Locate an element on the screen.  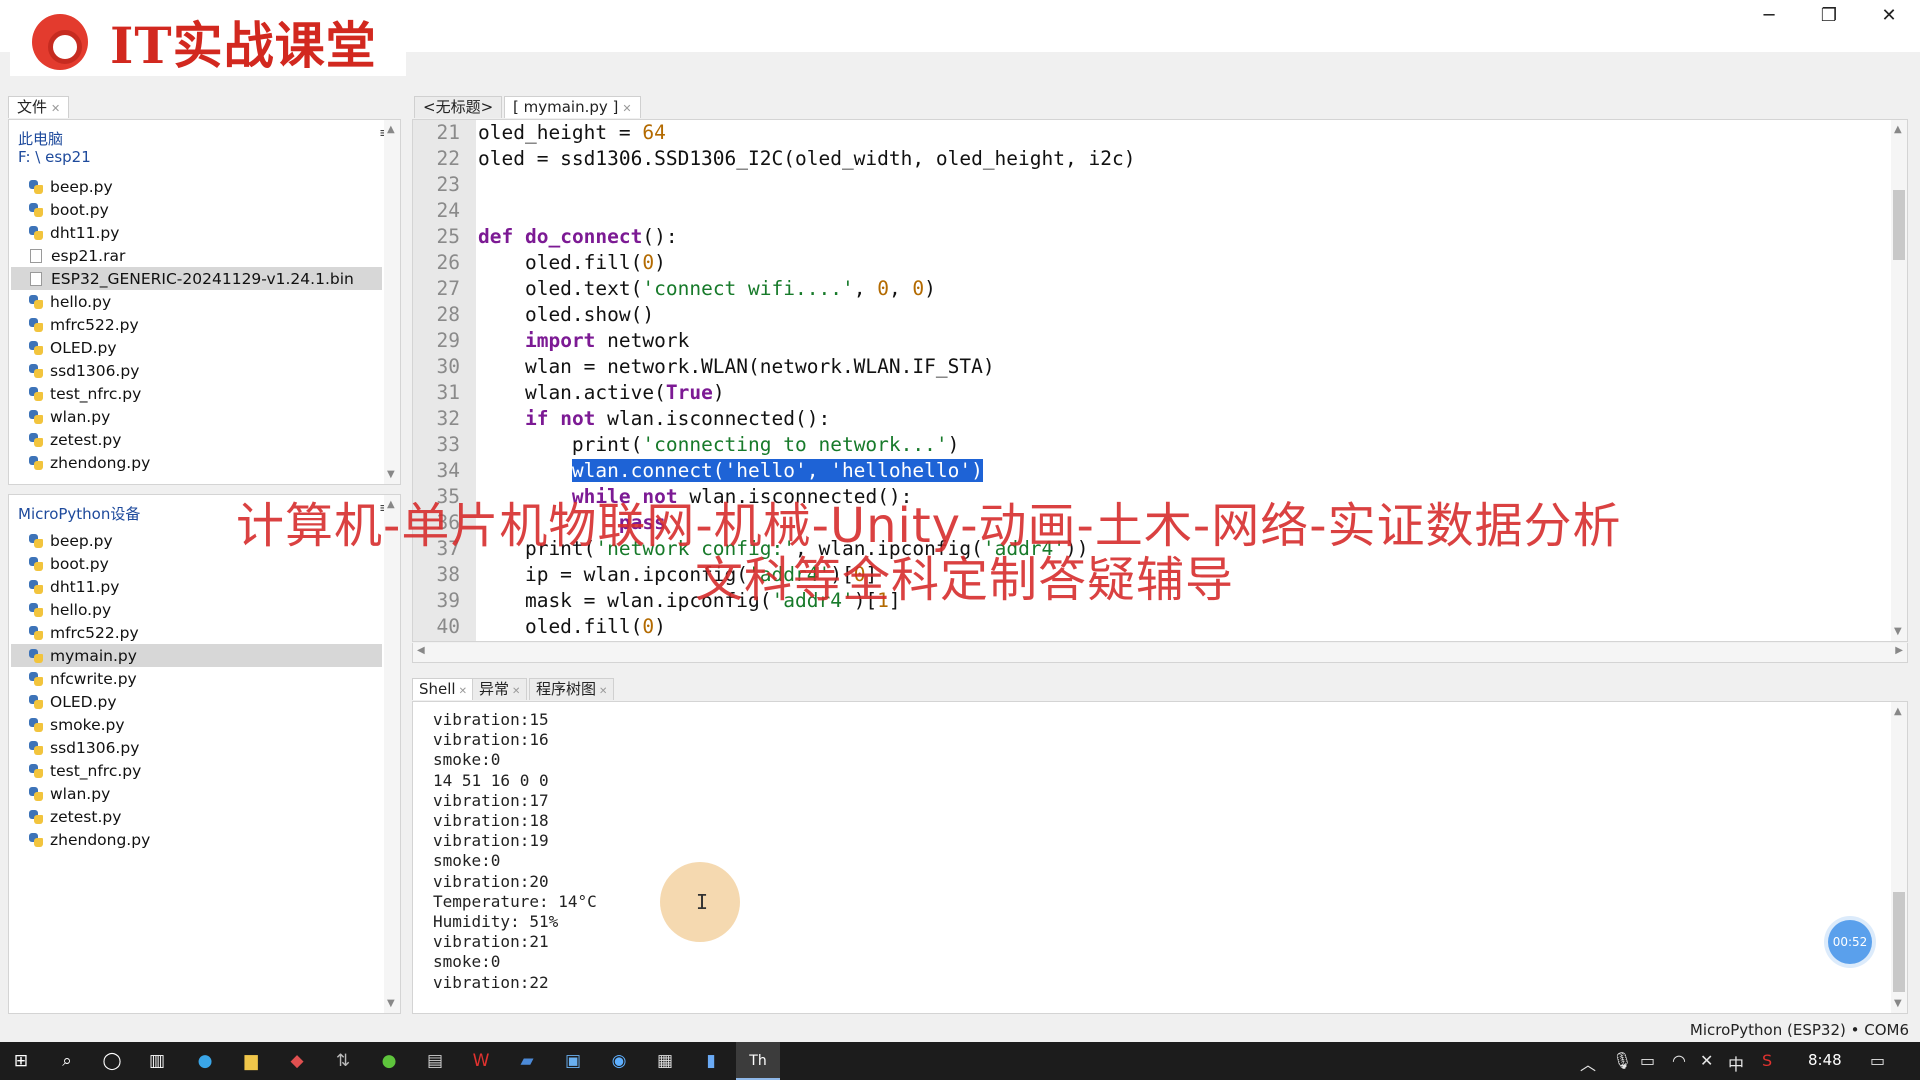
sogou-ime-icon: S is located at coordinates (1767, 1060).